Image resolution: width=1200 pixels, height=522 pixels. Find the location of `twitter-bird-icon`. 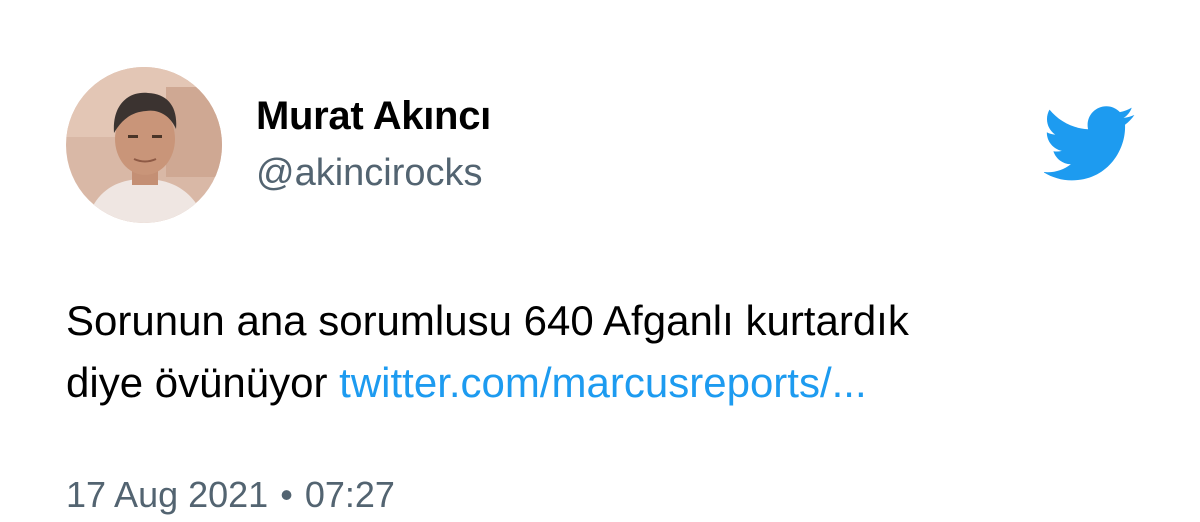

twitter-bird-icon is located at coordinates (1089, 144).